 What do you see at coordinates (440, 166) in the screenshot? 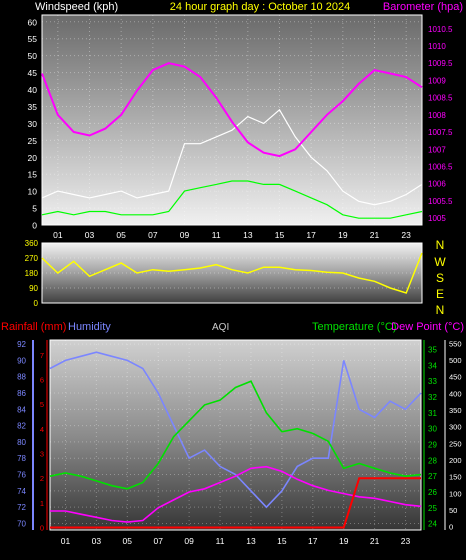
I see `baro-y-tick: 1006.5` at bounding box center [440, 166].